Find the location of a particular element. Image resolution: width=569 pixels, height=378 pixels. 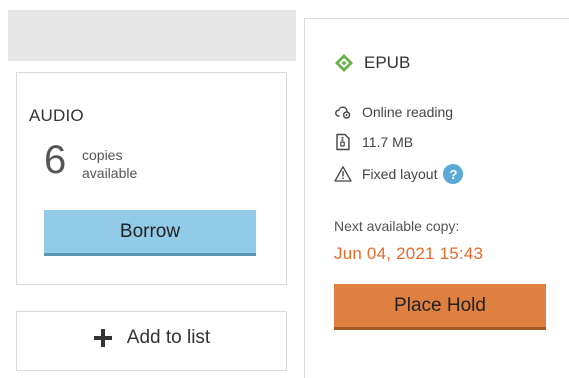

audio-format-title: AUDIO is located at coordinates (56, 115).